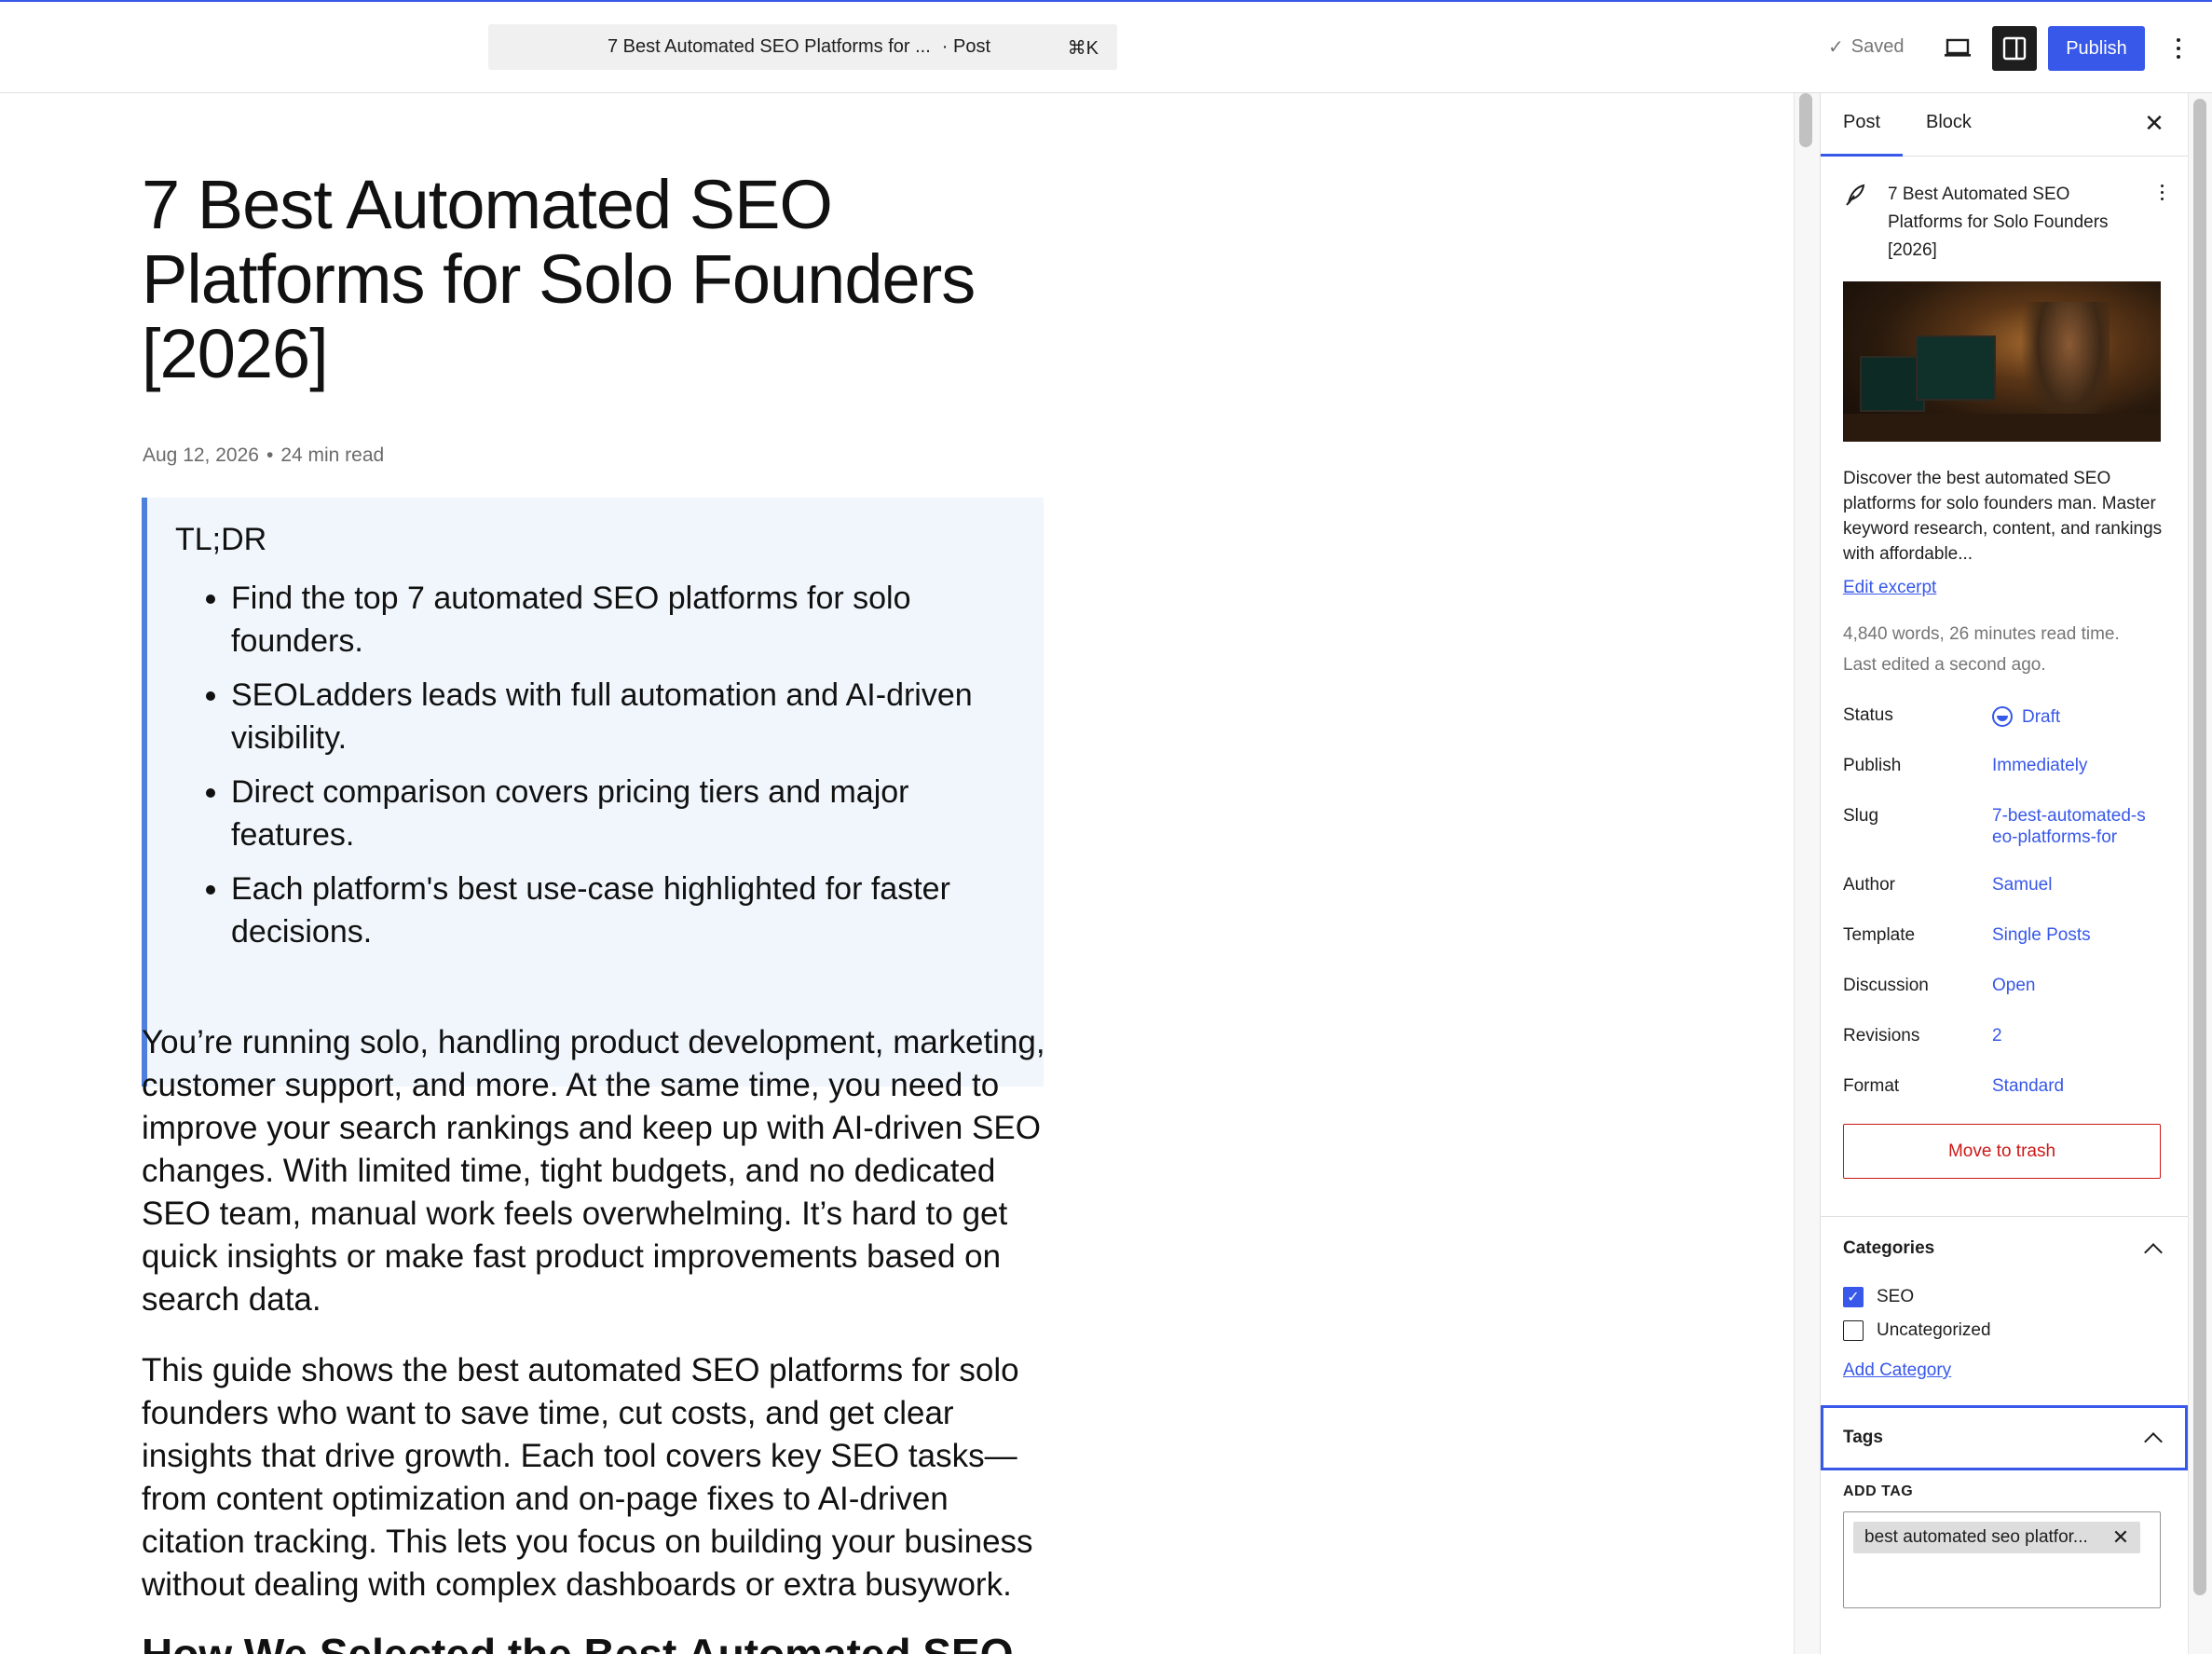 This screenshot has height=1654, width=2212. I want to click on format-row: Format Standard, so click(2004, 1086).